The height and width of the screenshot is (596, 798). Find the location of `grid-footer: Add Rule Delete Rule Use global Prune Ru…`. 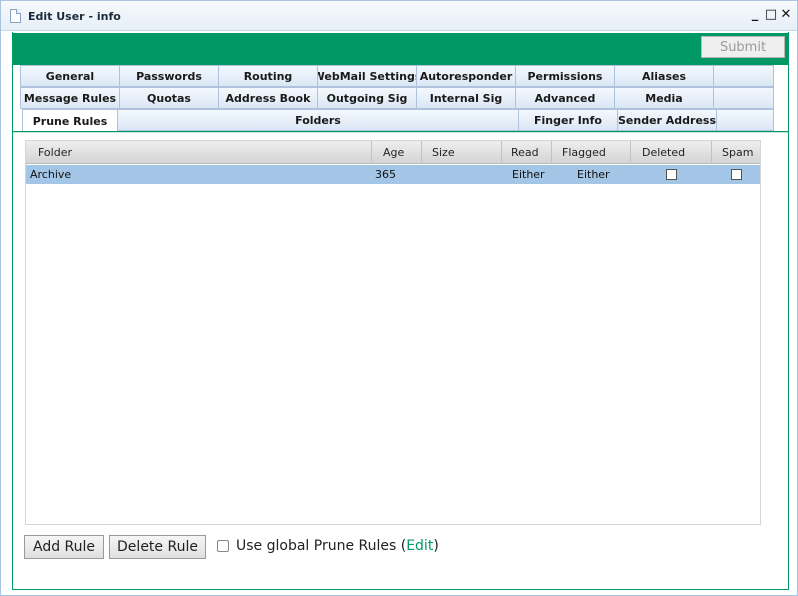

grid-footer: Add Rule Delete Rule Use global Prune Ru… is located at coordinates (394, 547).